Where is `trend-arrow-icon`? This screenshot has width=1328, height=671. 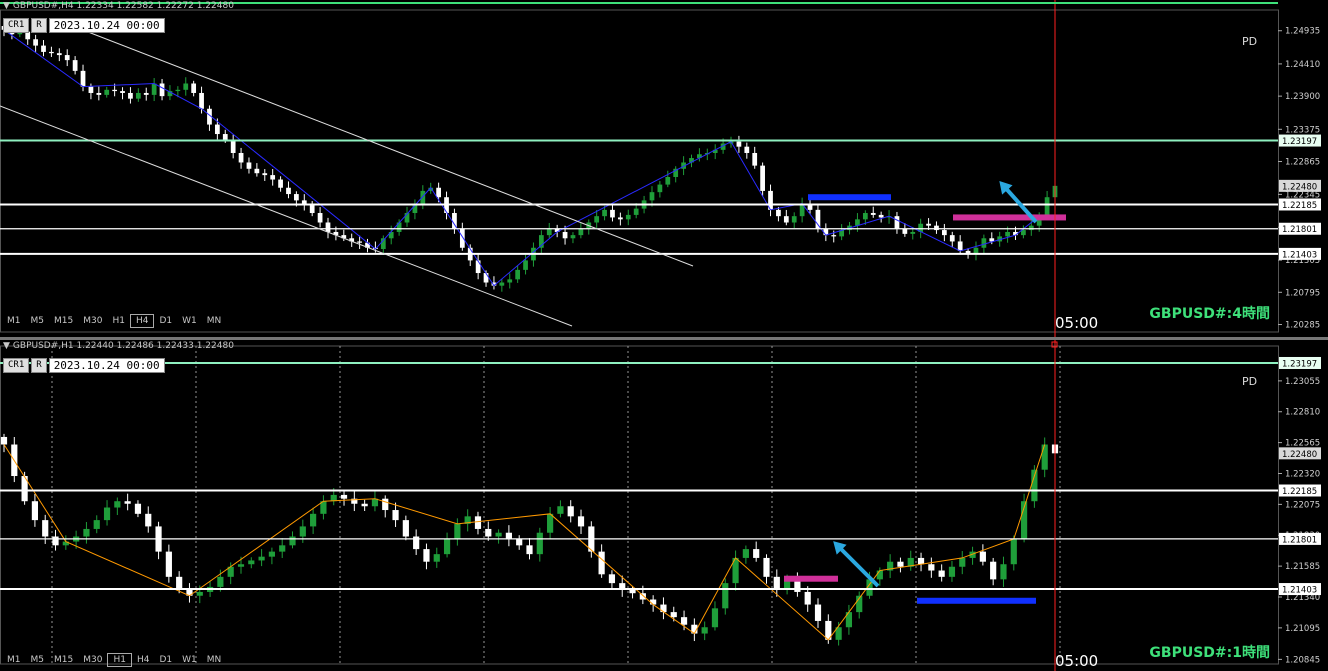 trend-arrow-icon is located at coordinates (857, 565).